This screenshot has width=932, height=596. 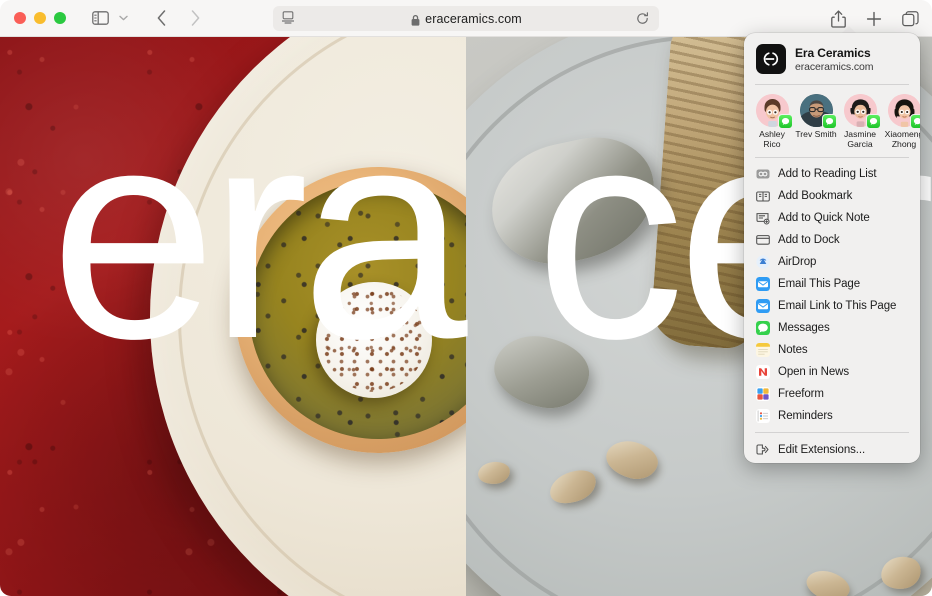 I want to click on menu-item-label: Add to Dock, so click(x=809, y=240).